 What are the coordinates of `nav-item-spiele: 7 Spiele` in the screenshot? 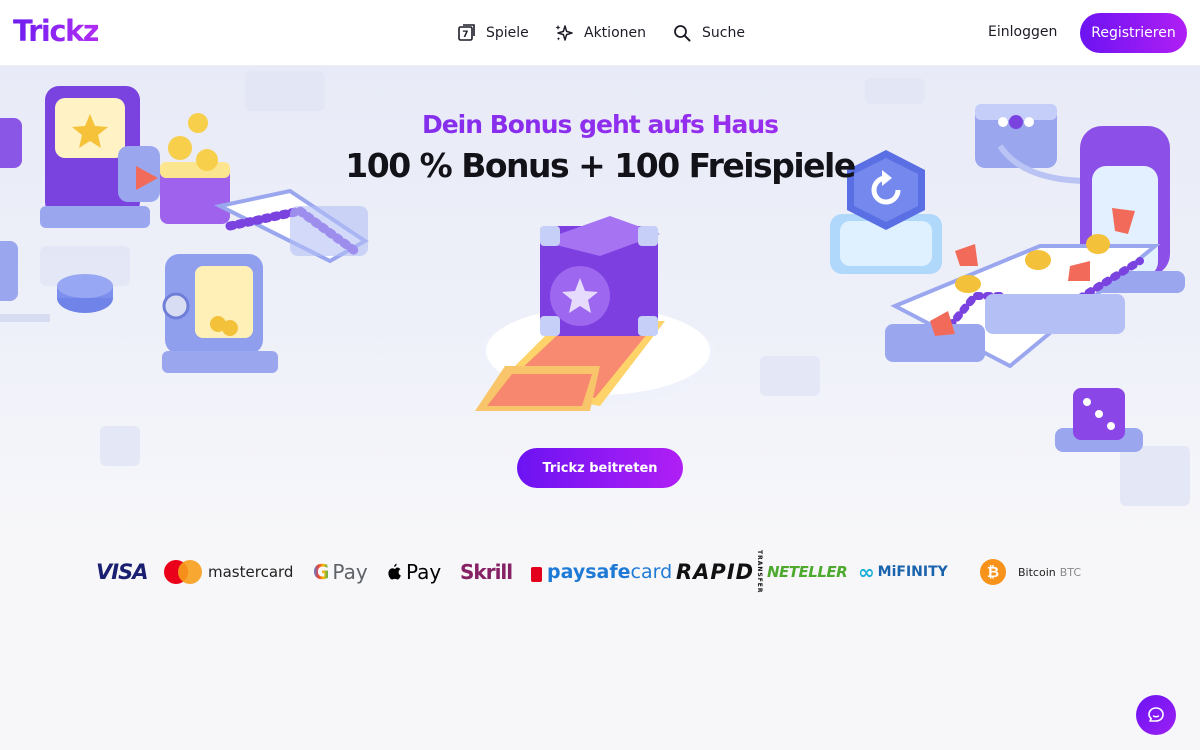 It's located at (504, 33).